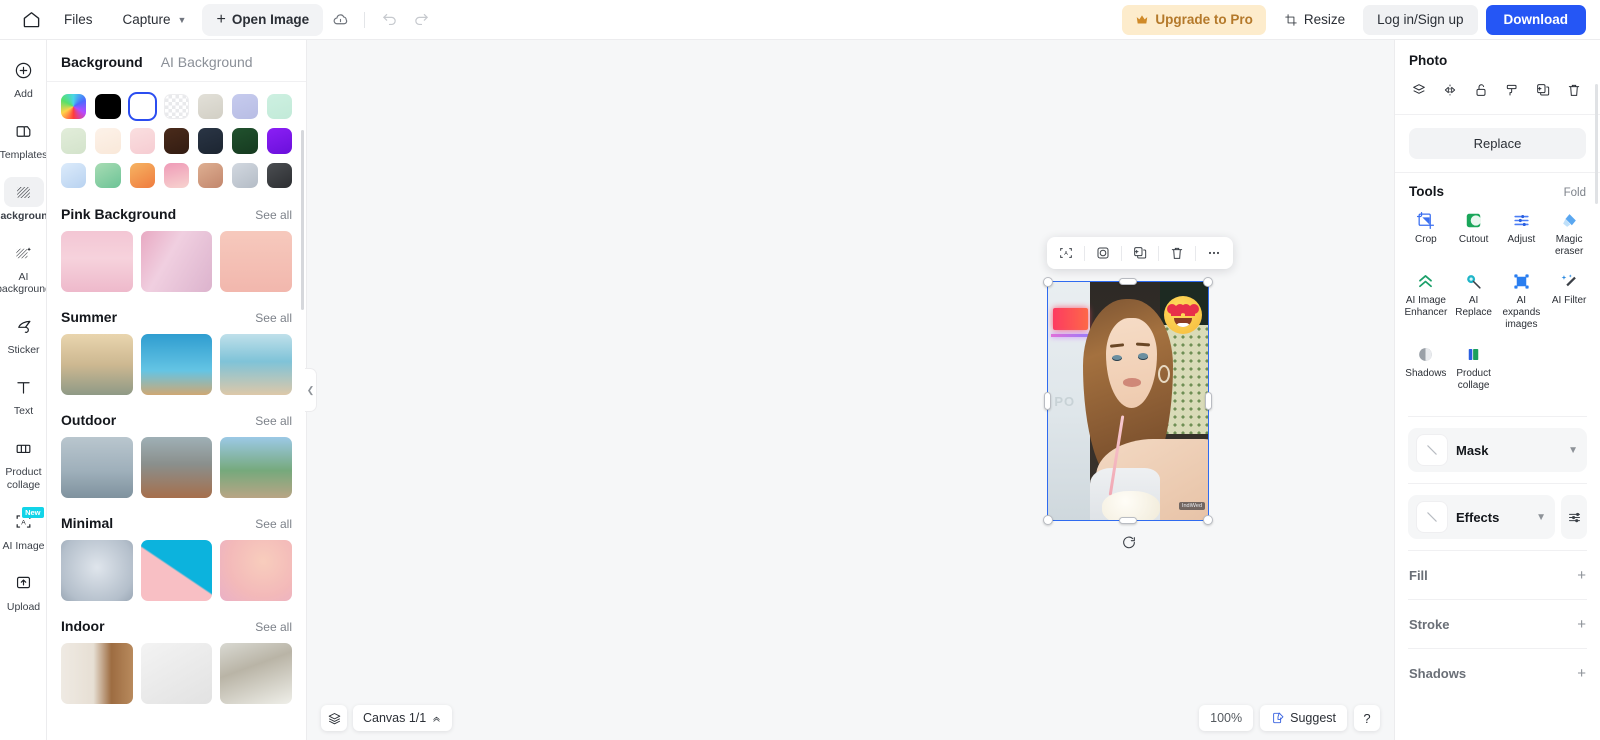 Image resolution: width=1600 pixels, height=740 pixels. What do you see at coordinates (1497, 624) in the screenshot?
I see `stroke-row: Stroke +` at bounding box center [1497, 624].